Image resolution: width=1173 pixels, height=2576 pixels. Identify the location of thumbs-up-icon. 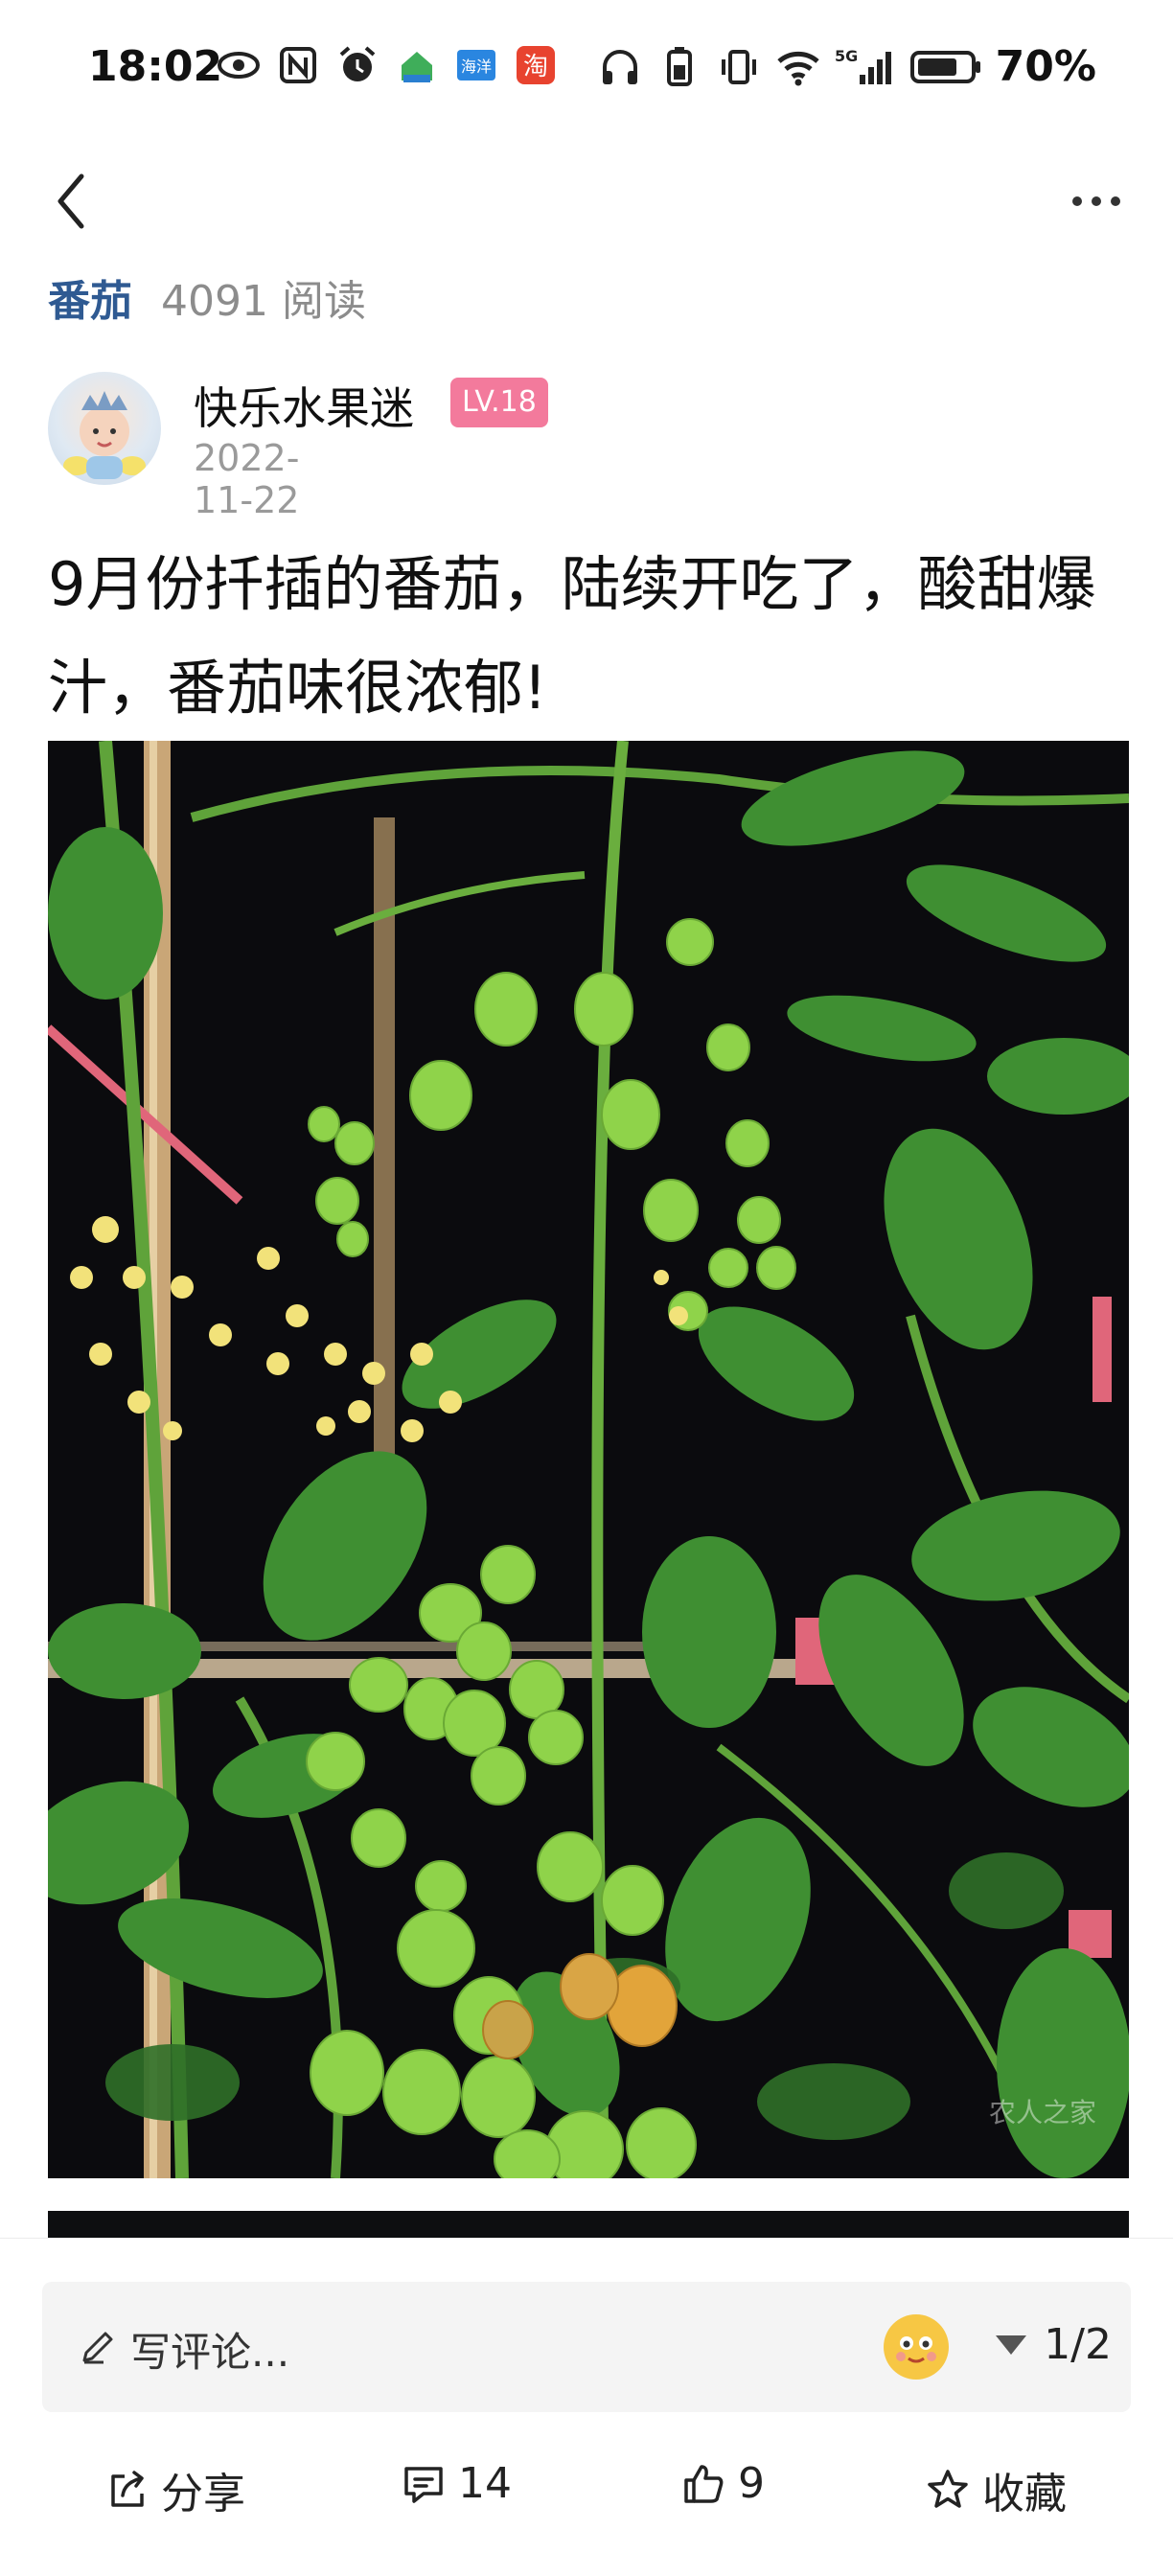
(704, 2483).